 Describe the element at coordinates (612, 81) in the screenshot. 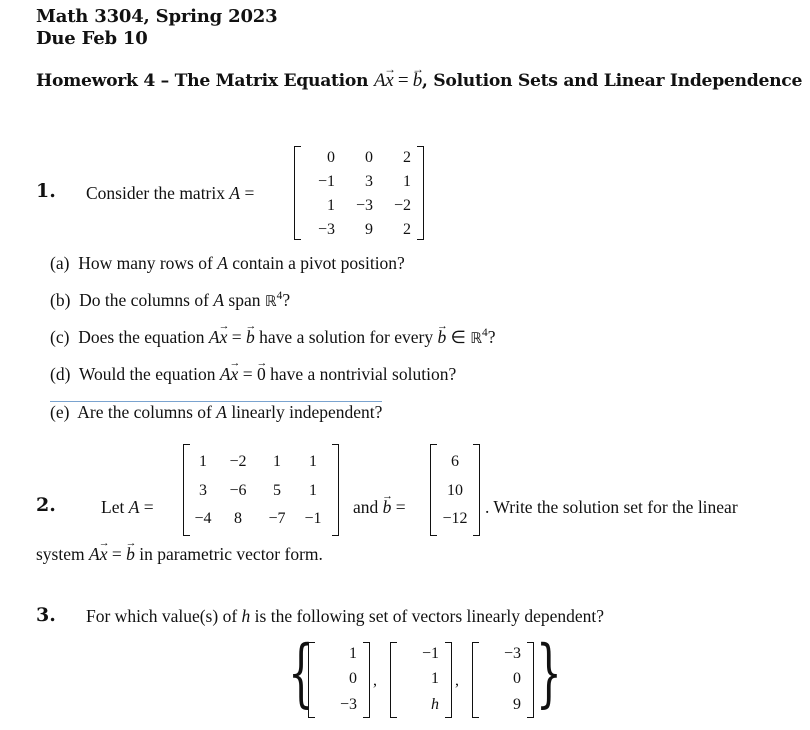

I see `title-suffix: , Solution Sets and Linear Independence` at that location.